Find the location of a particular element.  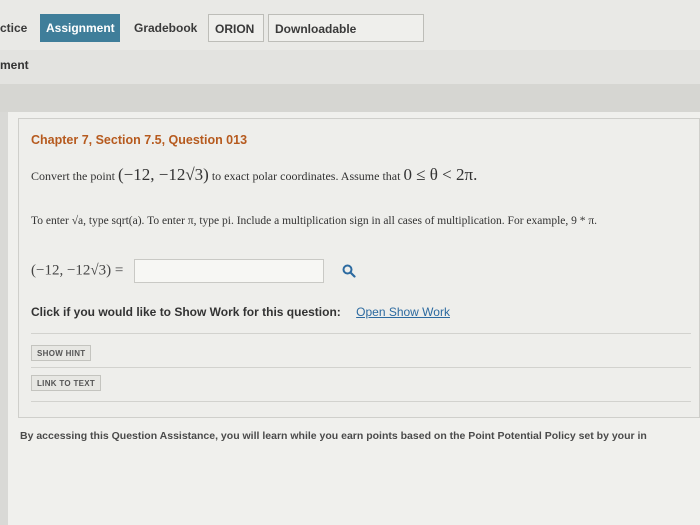

tab-orion: ORION is located at coordinates (236, 28).